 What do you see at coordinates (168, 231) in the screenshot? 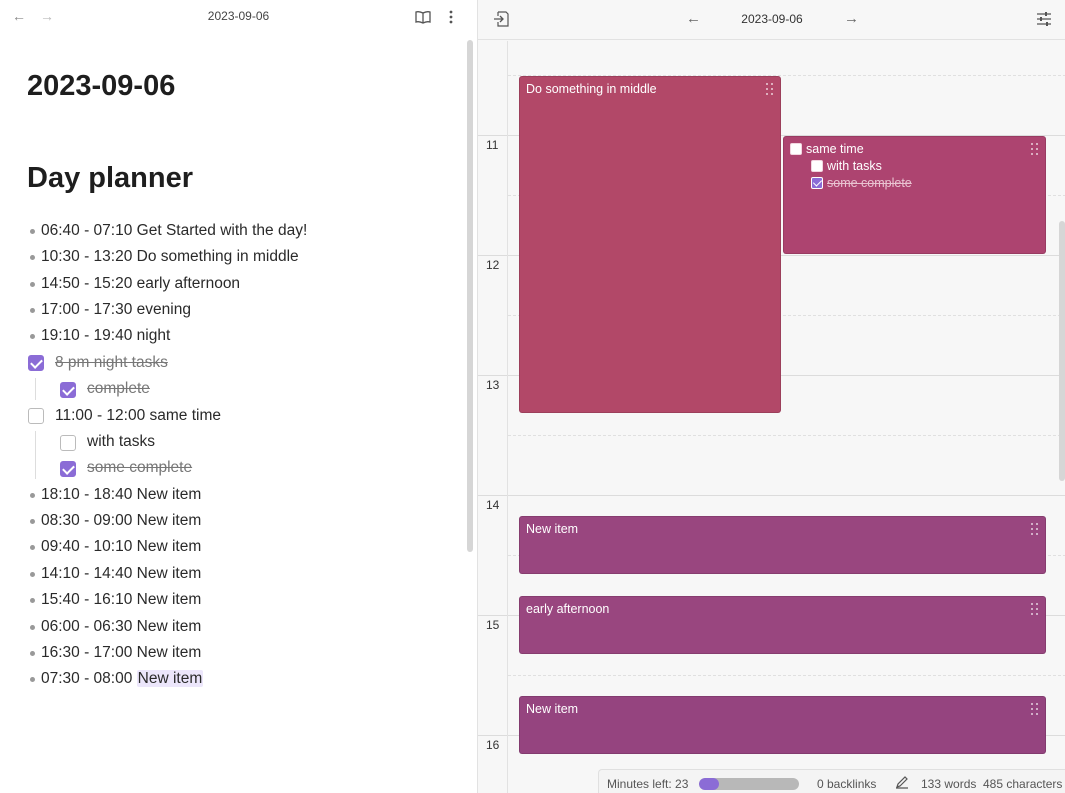
I see `list-item: 06:40 - 07:10 Get Started with the day!` at bounding box center [168, 231].